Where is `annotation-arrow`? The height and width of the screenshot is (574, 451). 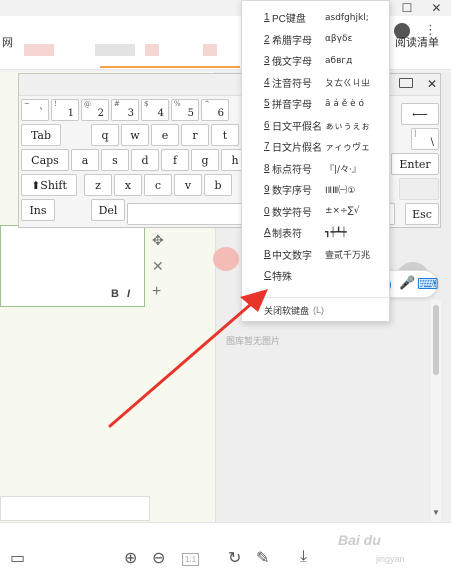 annotation-arrow is located at coordinates (188, 358).